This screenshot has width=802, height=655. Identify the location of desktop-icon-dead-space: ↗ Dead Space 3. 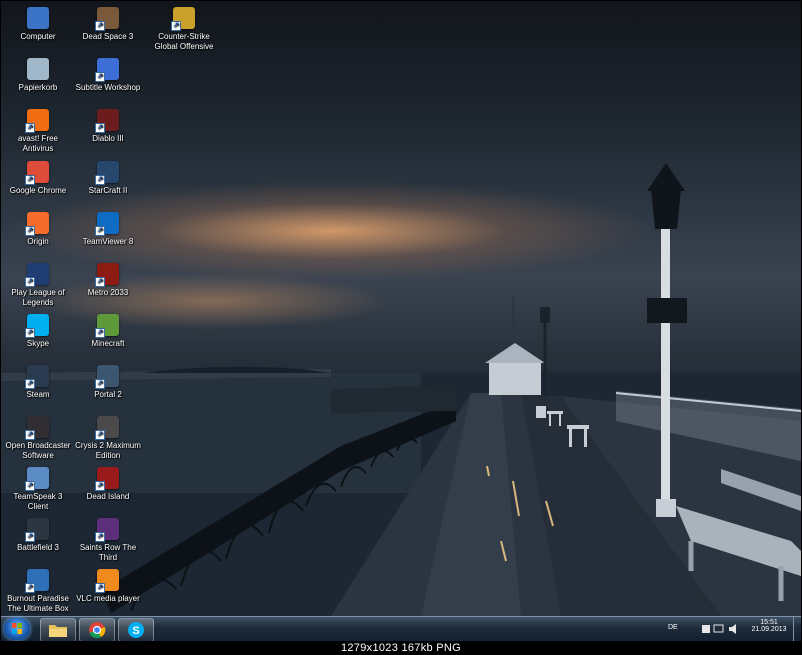
(108, 24).